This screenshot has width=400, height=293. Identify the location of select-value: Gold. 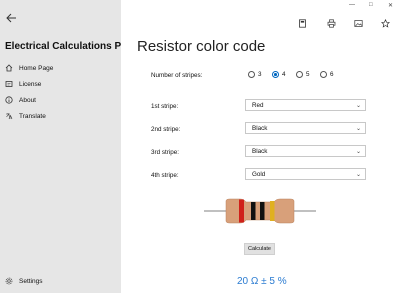
(259, 174).